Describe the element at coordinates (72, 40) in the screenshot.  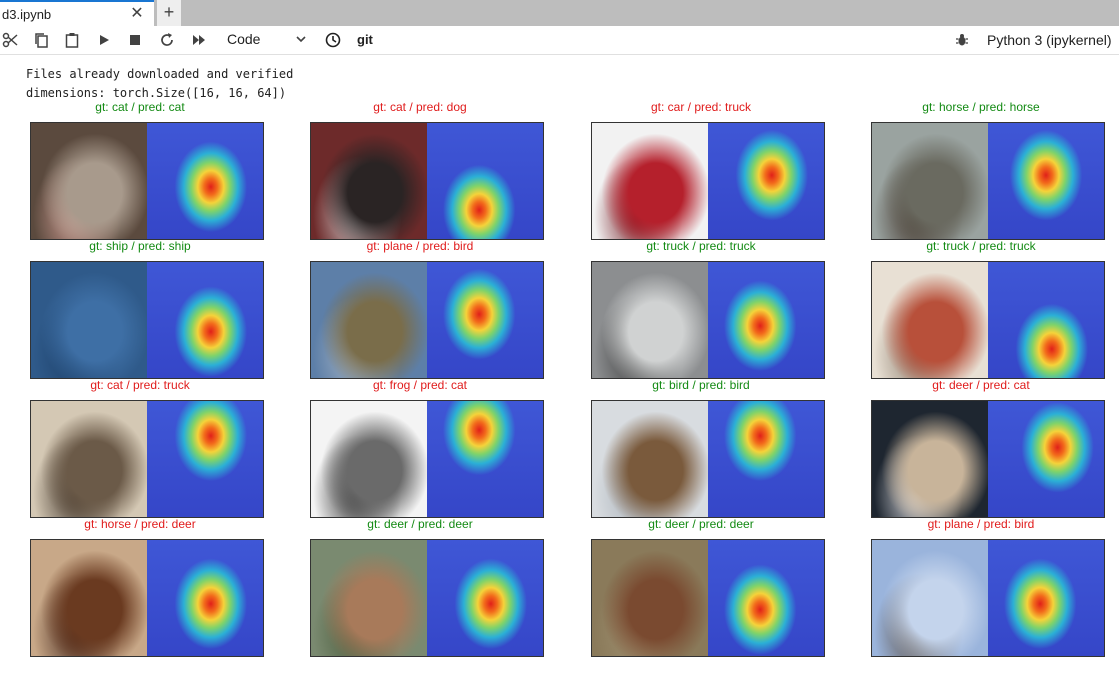
I see `paste-icon` at that location.